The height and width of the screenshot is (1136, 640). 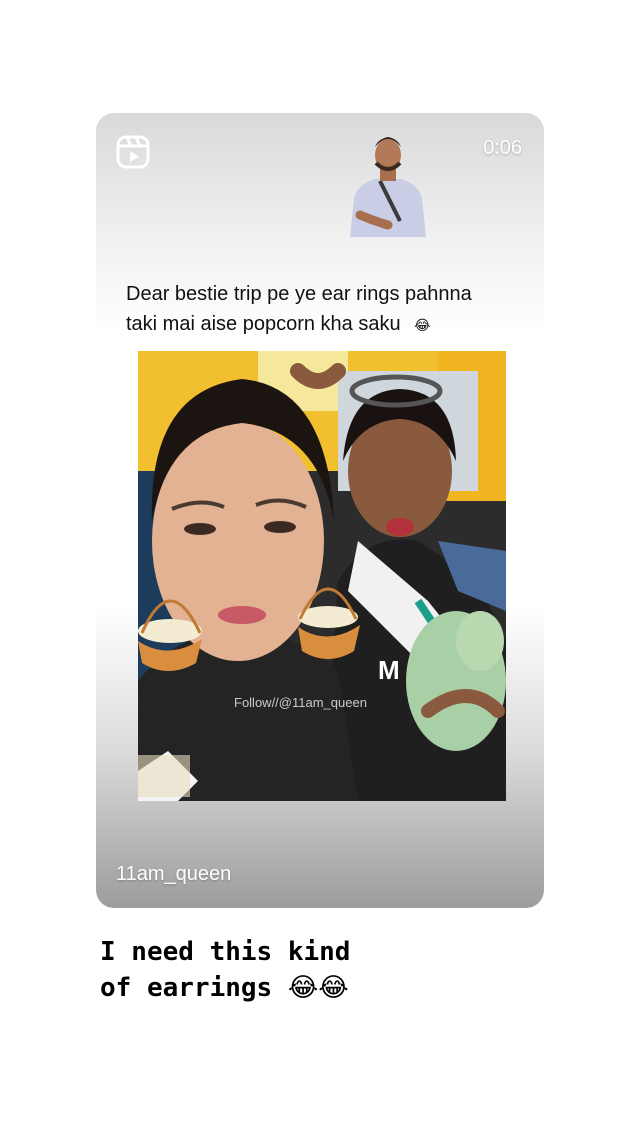 What do you see at coordinates (133, 152) in the screenshot?
I see `reels-icon` at bounding box center [133, 152].